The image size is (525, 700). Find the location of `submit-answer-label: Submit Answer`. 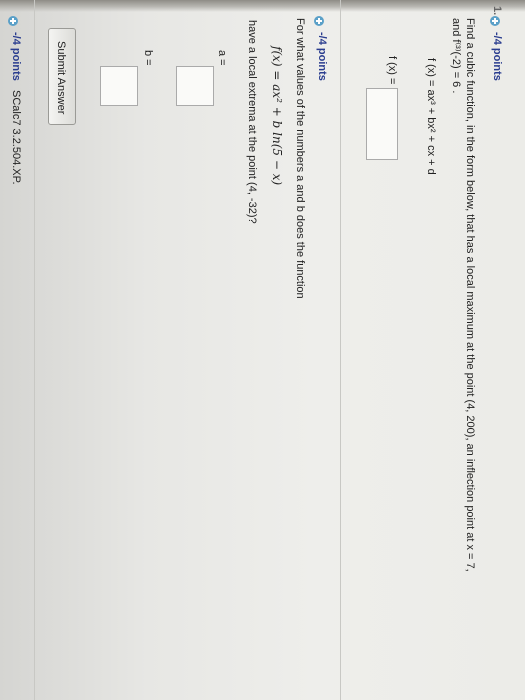

submit-answer-label: Submit Answer is located at coordinates (61, 78).